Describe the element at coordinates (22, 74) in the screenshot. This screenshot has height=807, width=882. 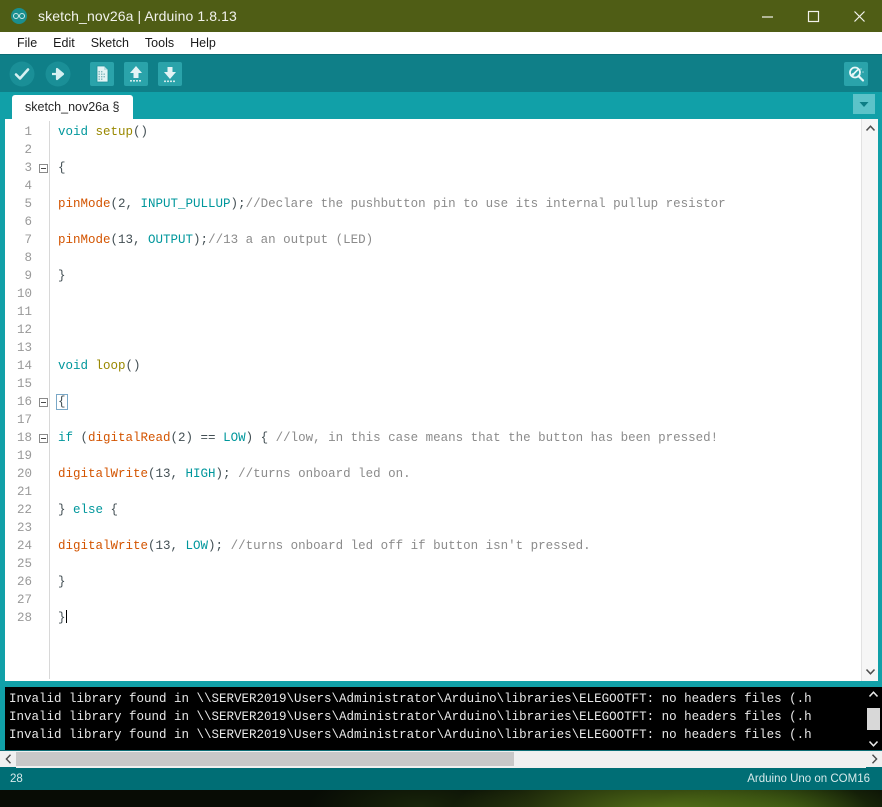
I see `verify-button` at that location.